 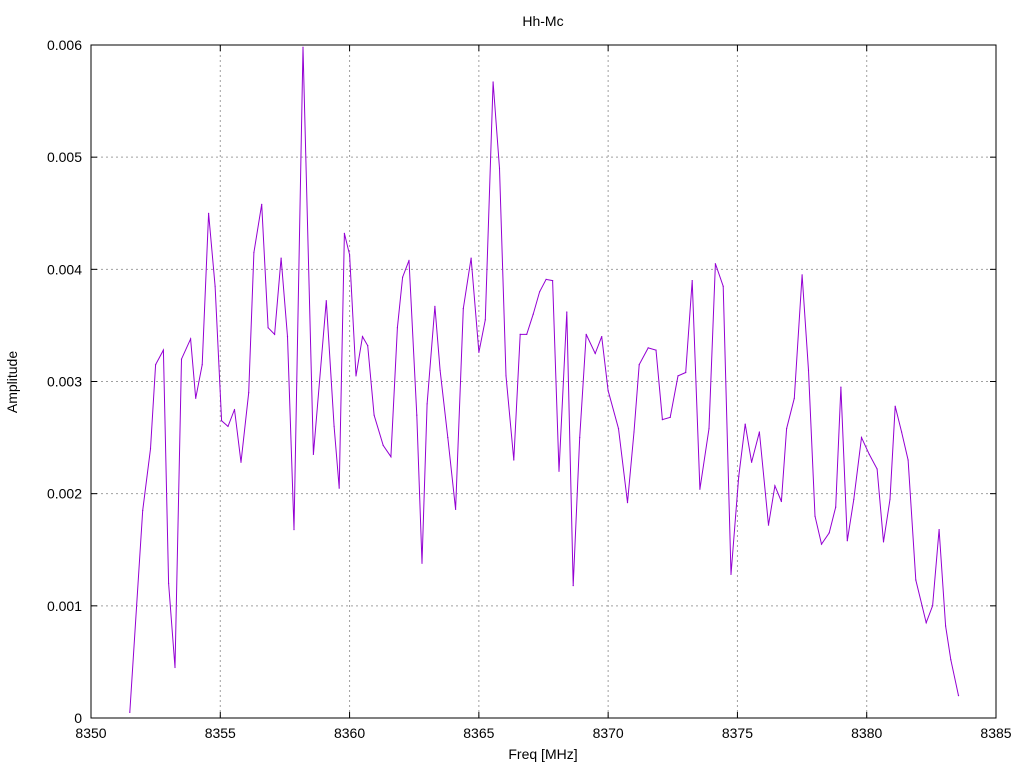 What do you see at coordinates (349, 733) in the screenshot?
I see `x-tick-label: 8360` at bounding box center [349, 733].